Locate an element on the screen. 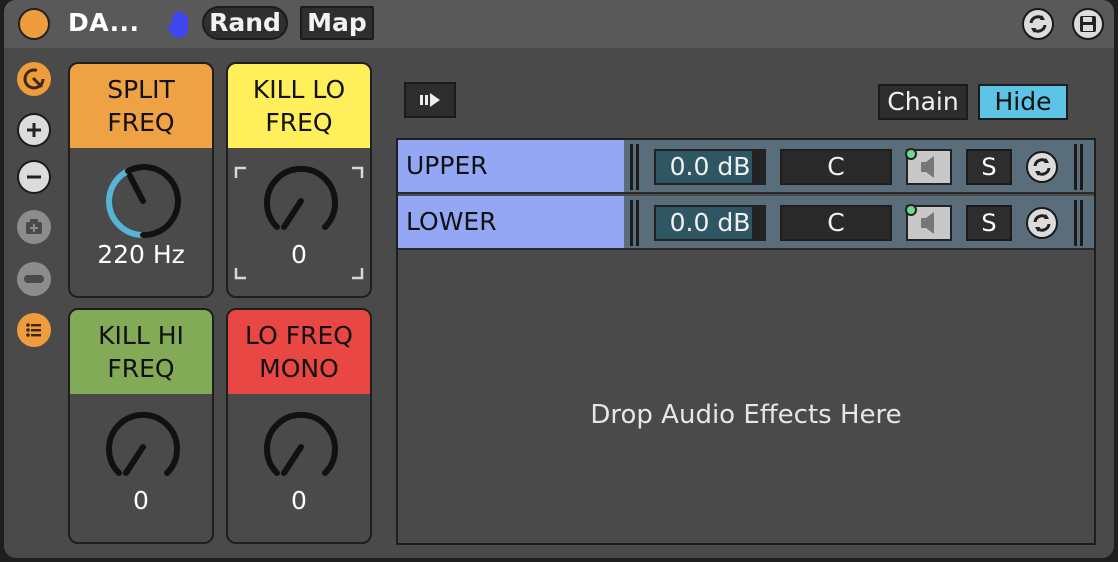  save-icon is located at coordinates (1088, 24).